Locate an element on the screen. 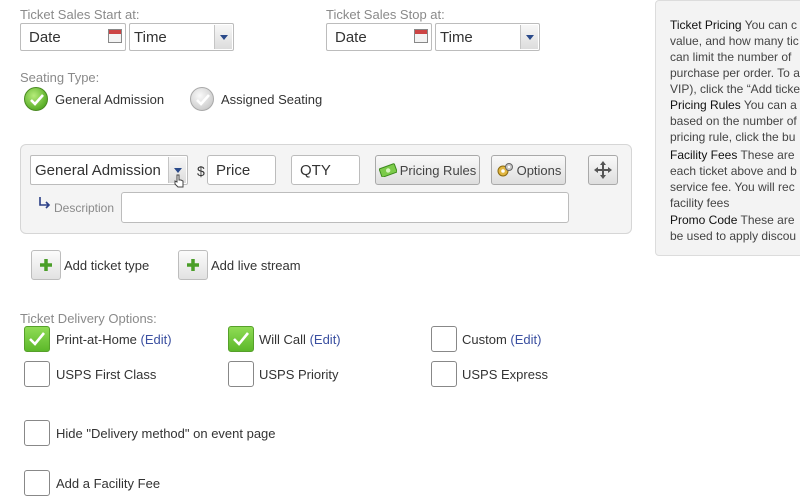 This screenshot has height=500, width=800. print-at-home-option: Print-at-Home (Edit) is located at coordinates (114, 339).